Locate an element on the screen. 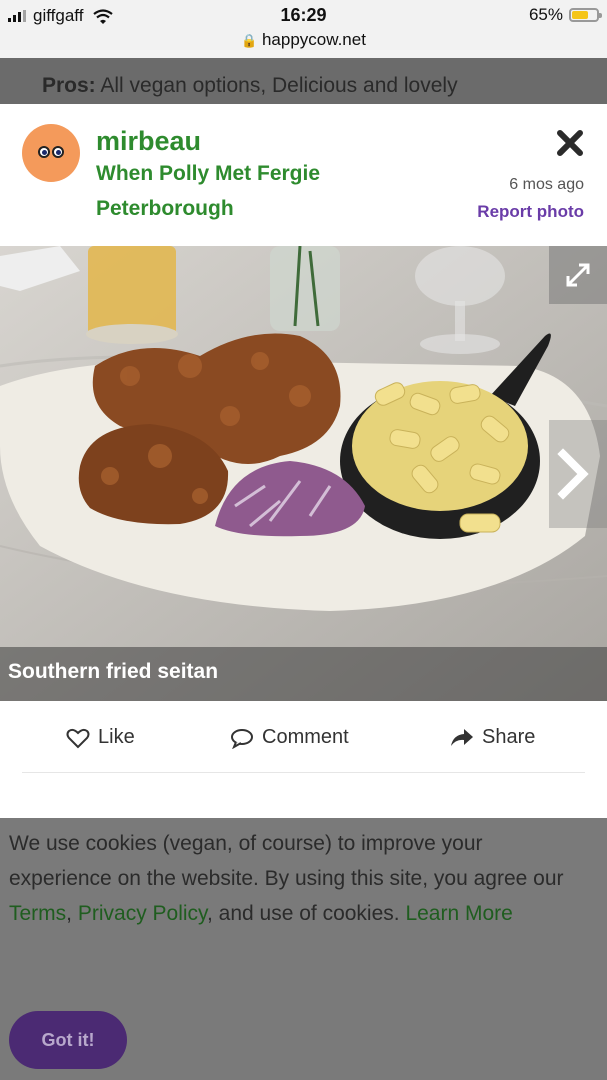  battery-fill is located at coordinates (580, 15).